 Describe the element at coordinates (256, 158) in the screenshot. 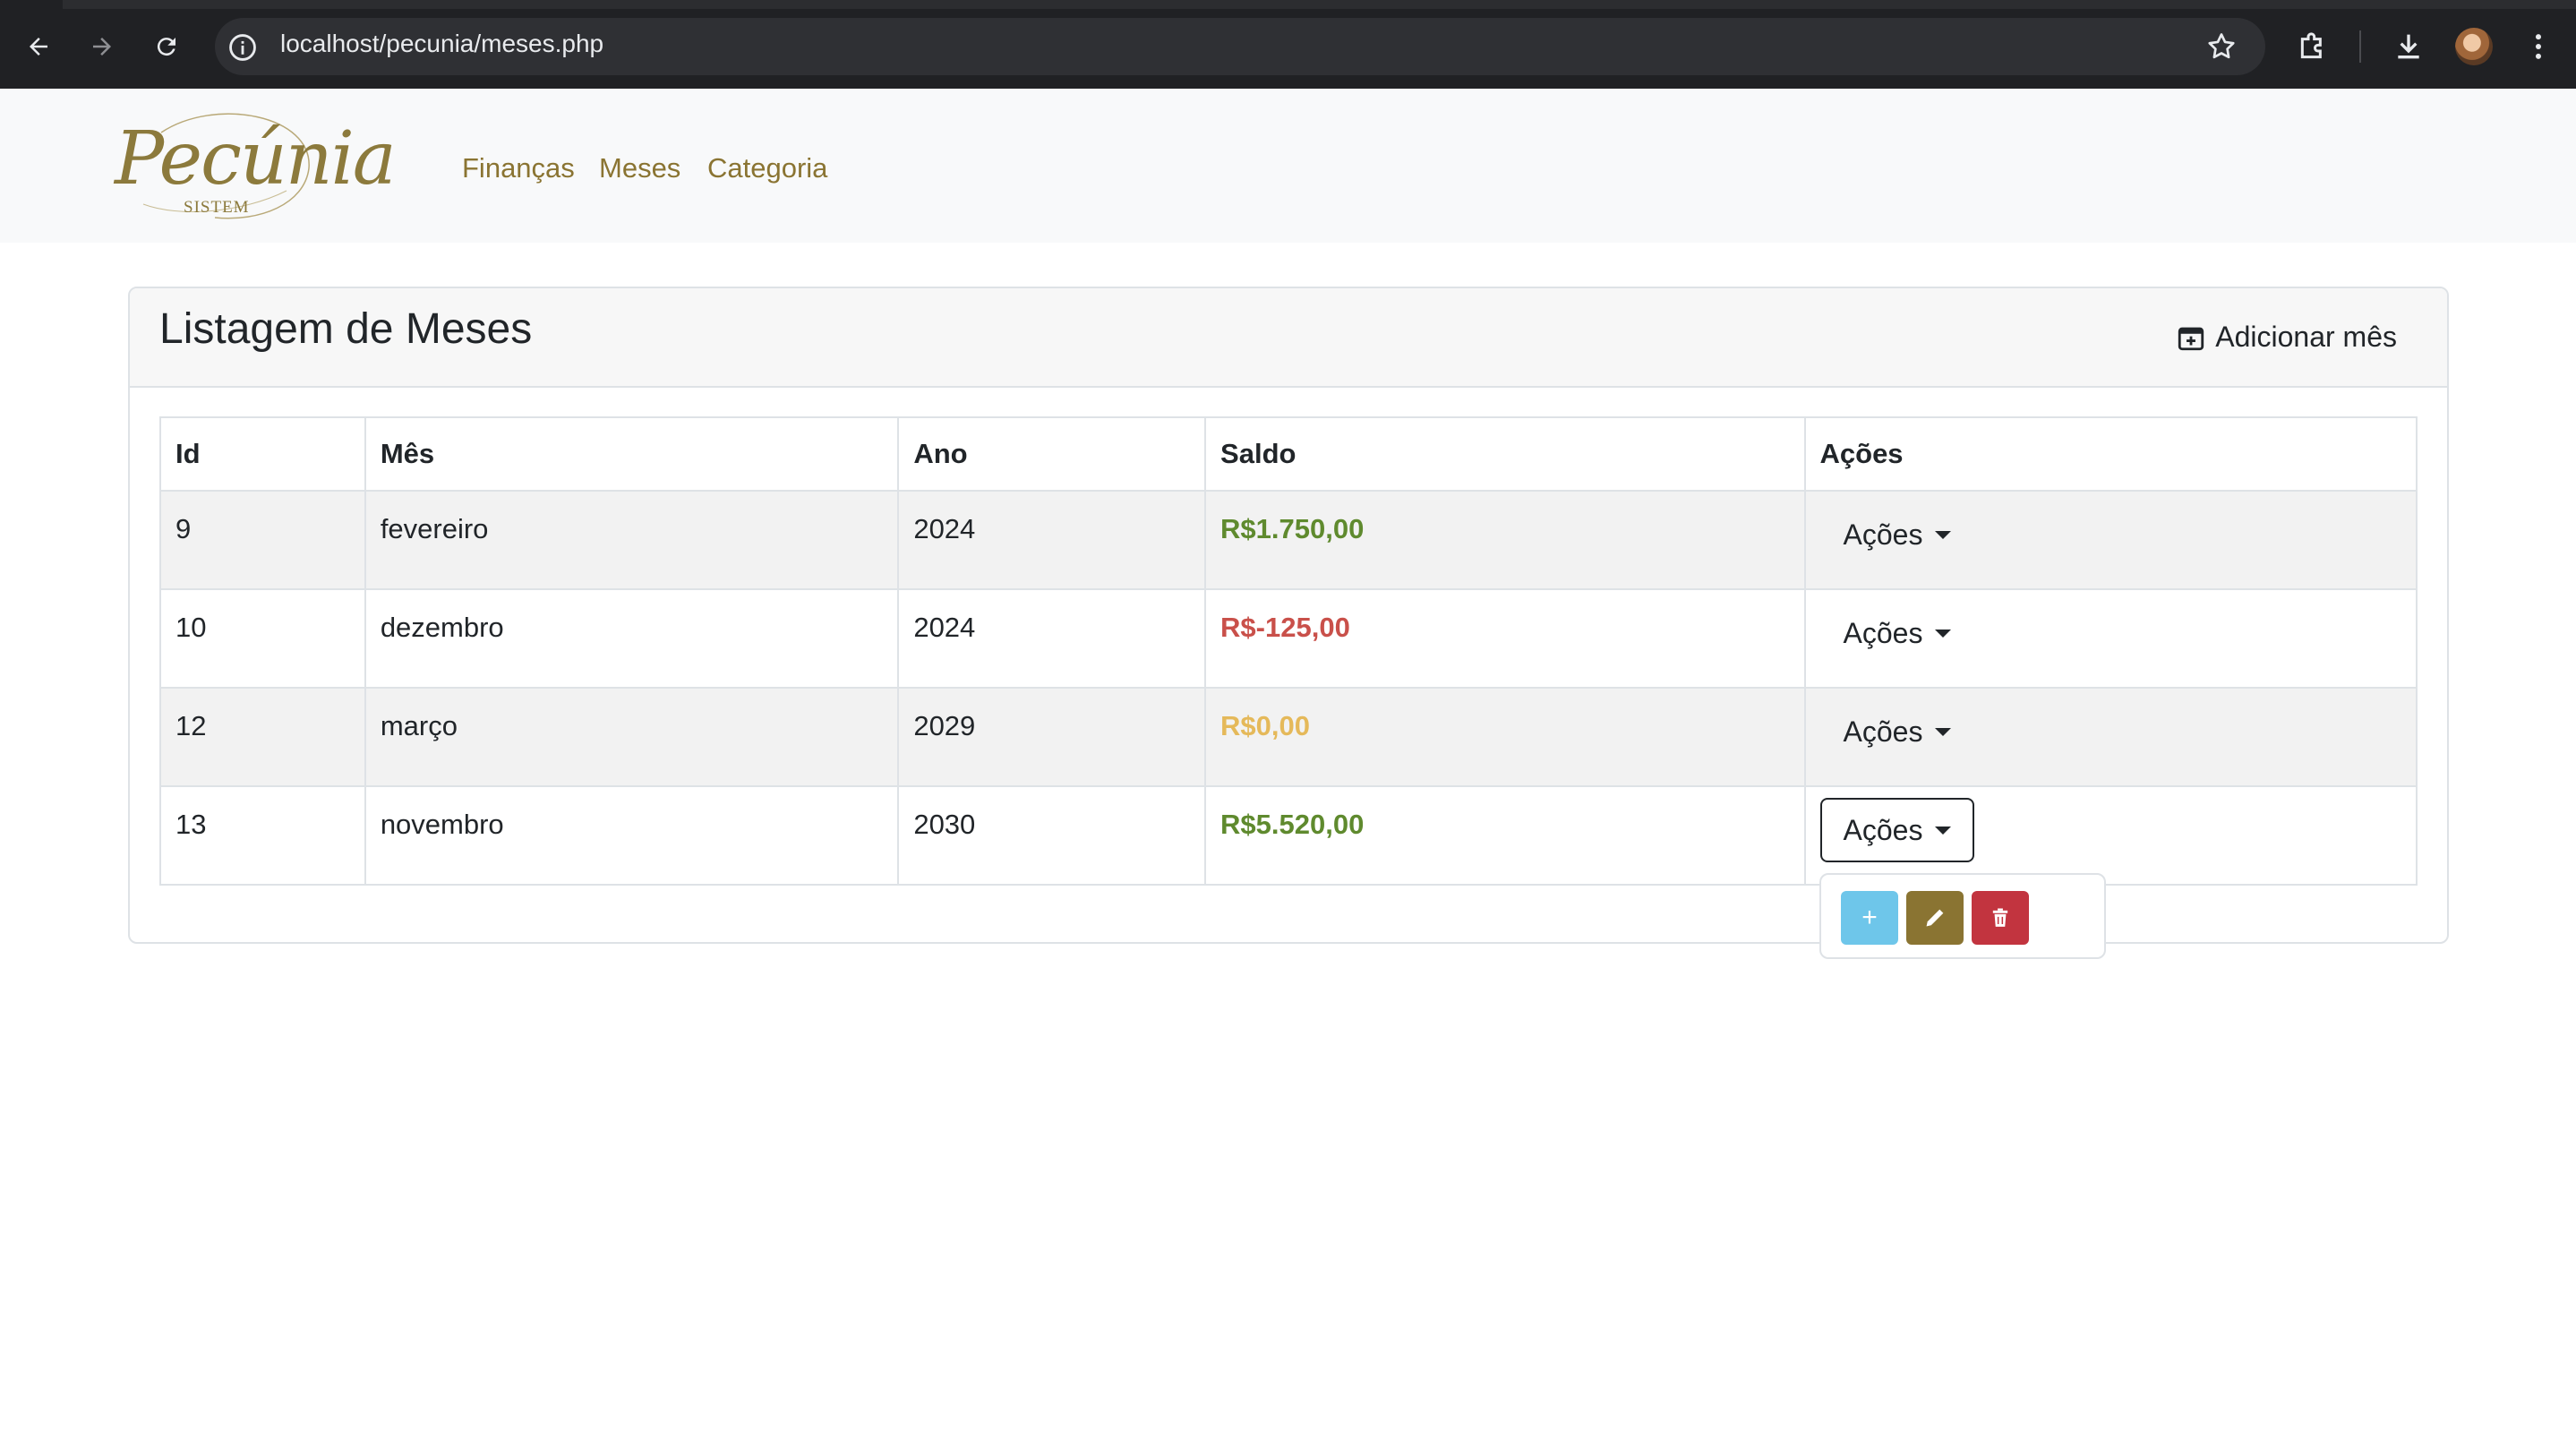

I see `logo: Pecúnia` at that location.